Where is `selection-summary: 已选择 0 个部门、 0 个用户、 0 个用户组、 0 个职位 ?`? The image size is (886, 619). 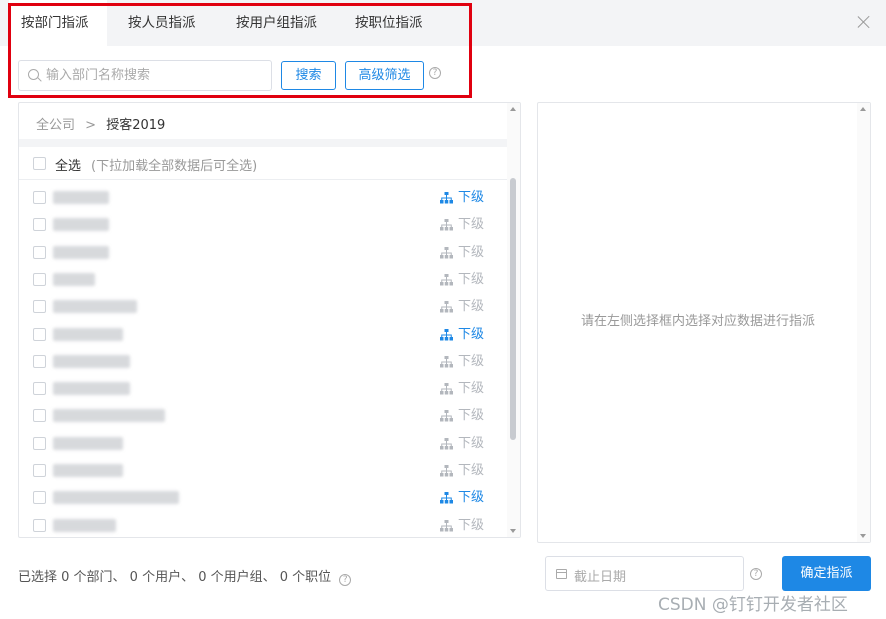 selection-summary: 已选择 0 个部门、 0 个用户、 0 个用户组、 0 个职位 ? is located at coordinates (185, 576).